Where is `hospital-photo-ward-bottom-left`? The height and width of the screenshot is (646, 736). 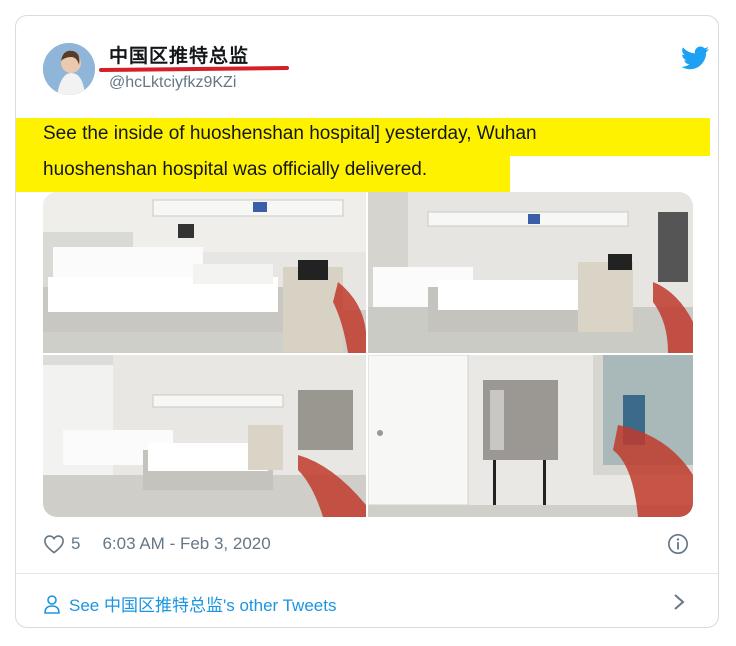
hospital-photo-ward-bottom-left is located at coordinates (204, 436).